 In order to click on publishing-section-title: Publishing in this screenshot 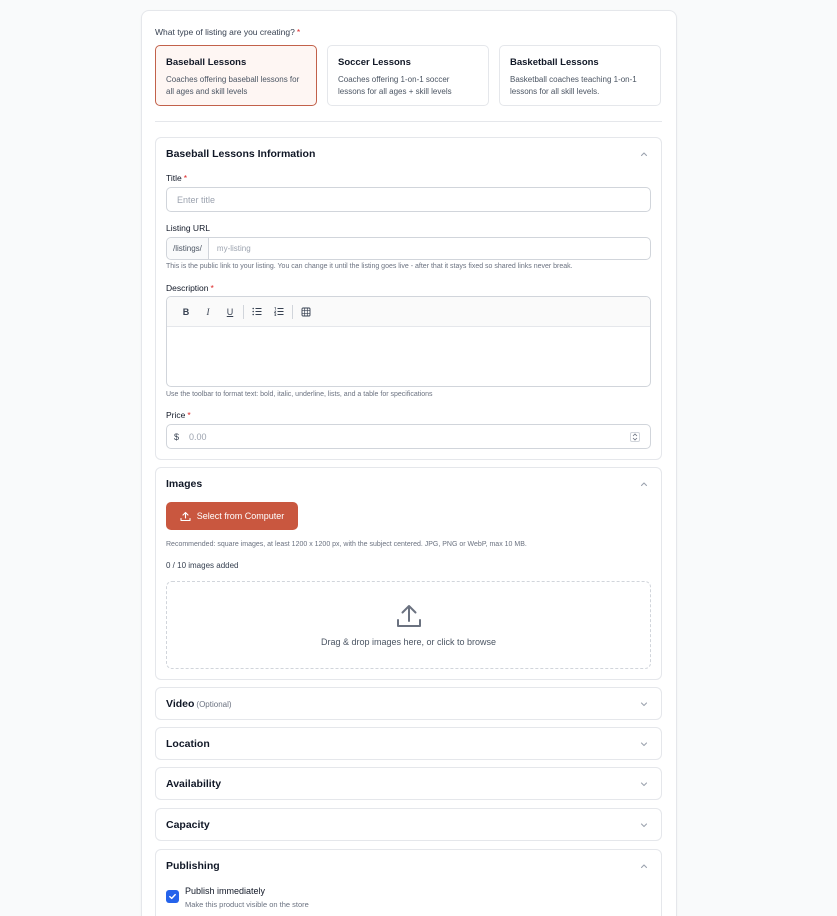, I will do `click(193, 866)`.